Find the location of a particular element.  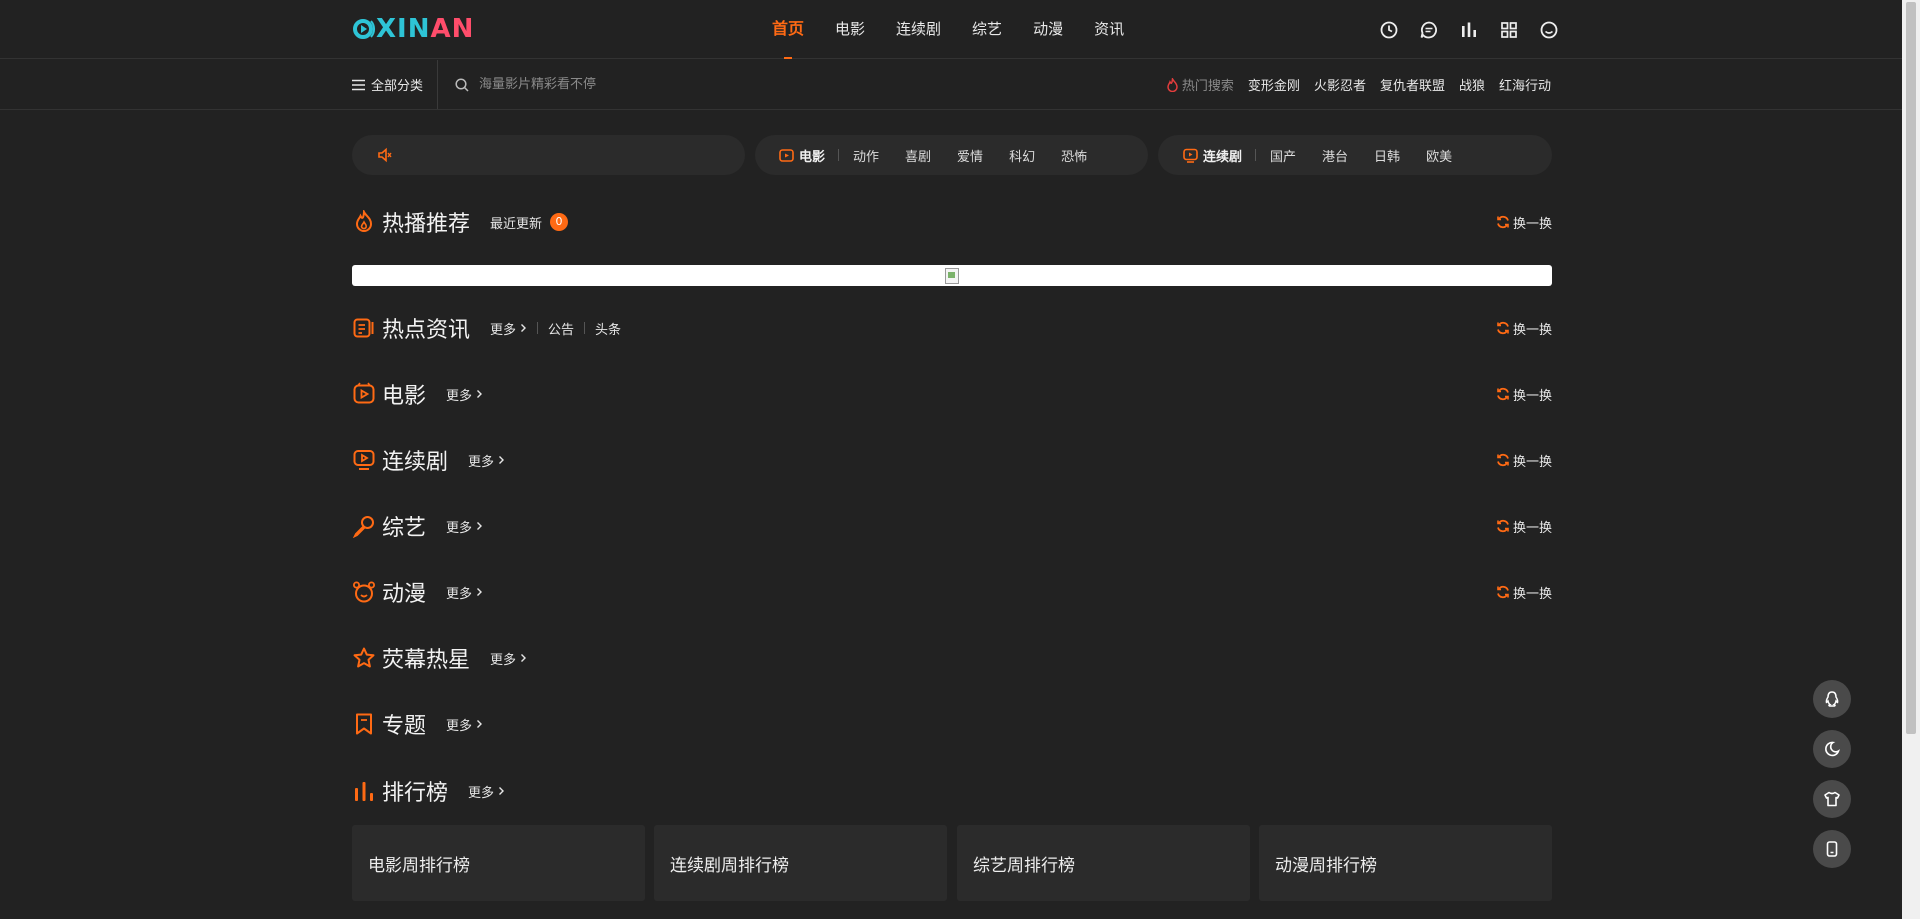

mobile-icon is located at coordinates (1832, 849).